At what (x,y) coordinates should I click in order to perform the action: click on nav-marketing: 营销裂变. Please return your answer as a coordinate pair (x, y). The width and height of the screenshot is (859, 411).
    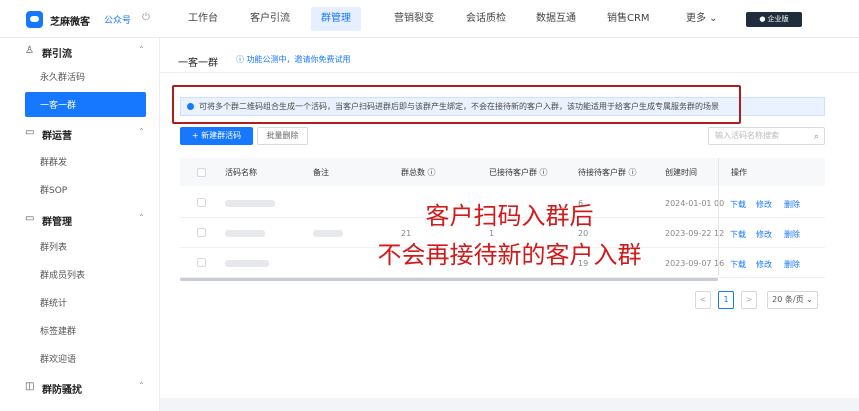
    Looking at the image, I should click on (414, 19).